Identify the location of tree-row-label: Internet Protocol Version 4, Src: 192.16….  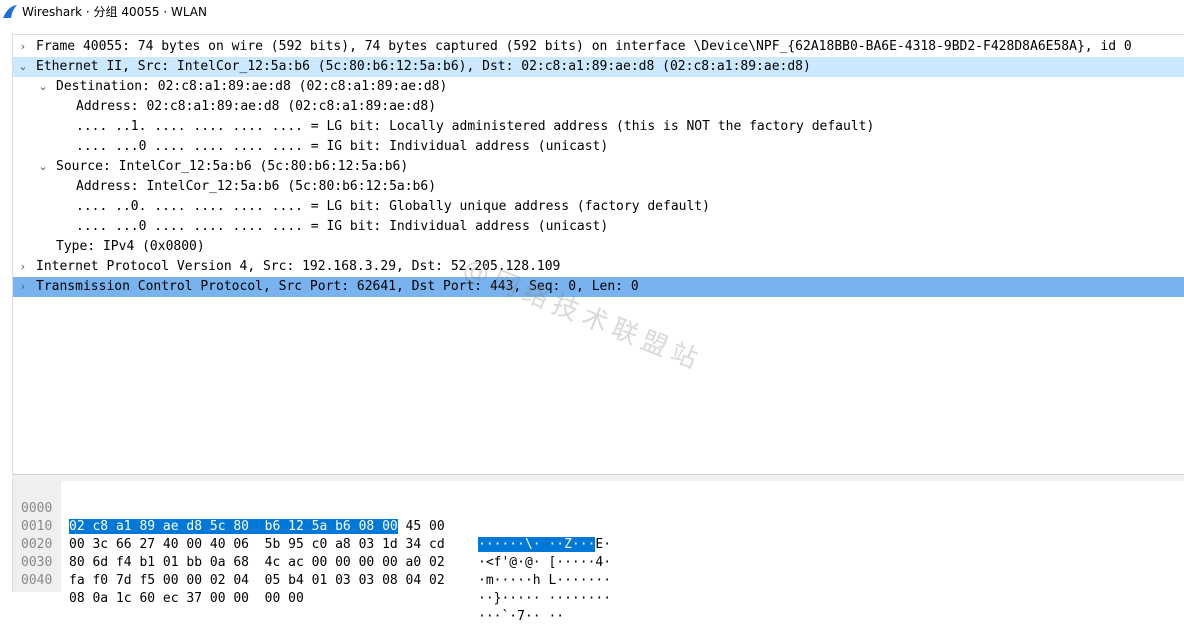
(298, 266).